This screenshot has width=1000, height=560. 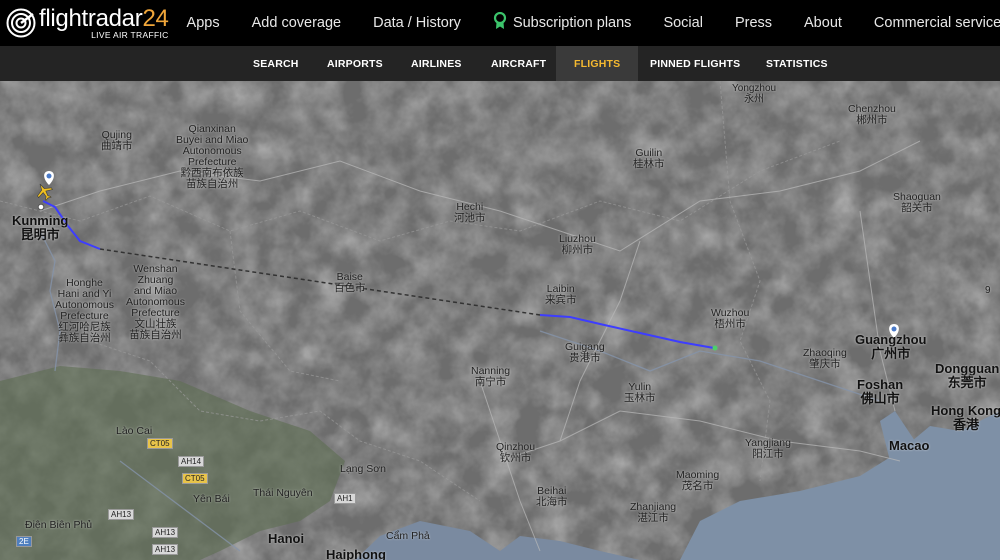 I want to click on road-shield-ah1: AH1, so click(x=345, y=498).